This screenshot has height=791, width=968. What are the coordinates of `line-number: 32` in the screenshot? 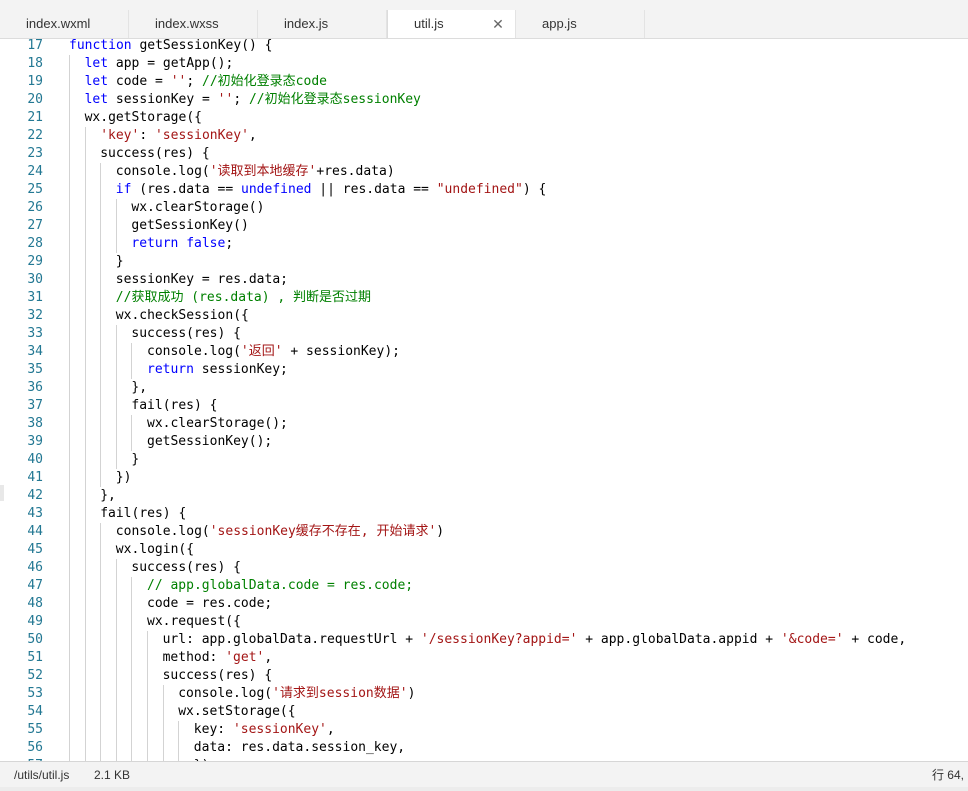 It's located at (35, 315).